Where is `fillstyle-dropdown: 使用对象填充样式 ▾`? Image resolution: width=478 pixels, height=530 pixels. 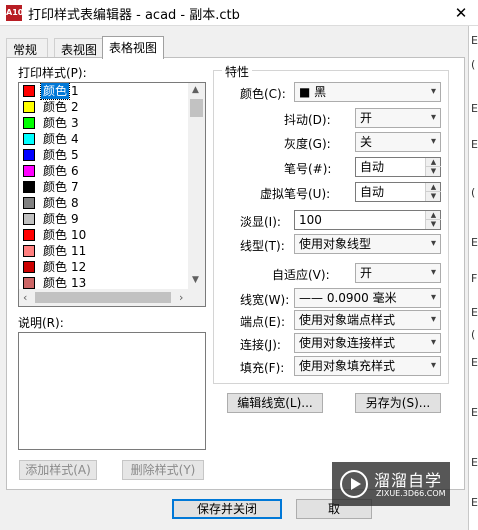 fillstyle-dropdown: 使用对象填充样式 ▾ is located at coordinates (367, 366).